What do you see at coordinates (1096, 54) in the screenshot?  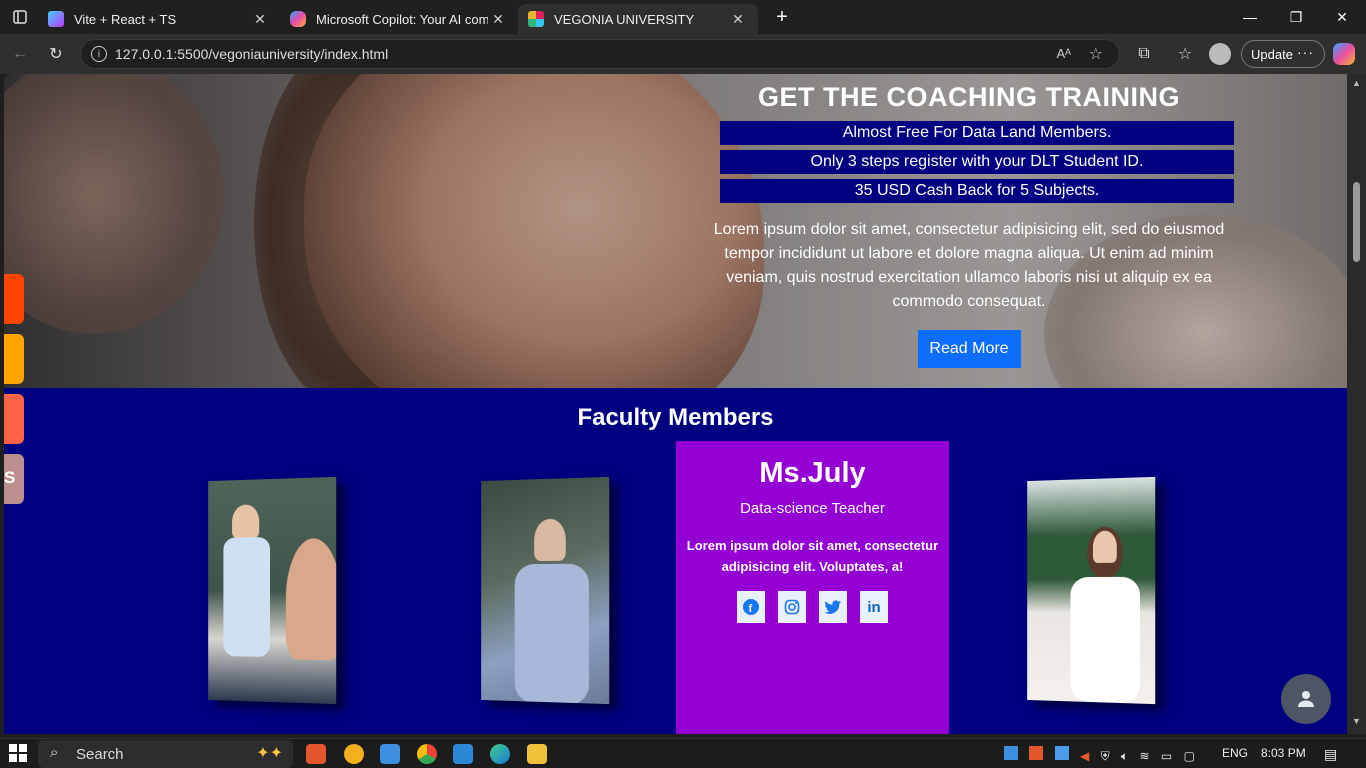 I see `favorite-star-icon: ☆` at bounding box center [1096, 54].